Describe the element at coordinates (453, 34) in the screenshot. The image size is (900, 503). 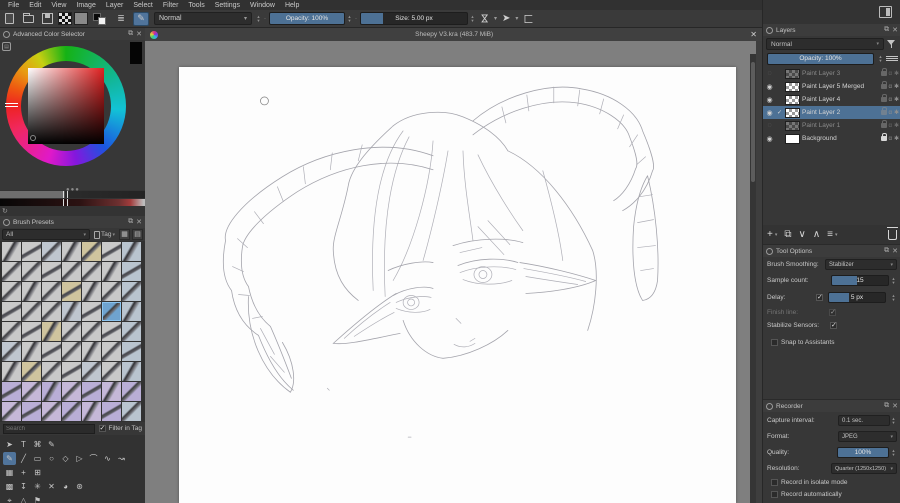
I see `canvas-titlebar: Sheepy V3.kra (483.7 MiB) ✕` at that location.